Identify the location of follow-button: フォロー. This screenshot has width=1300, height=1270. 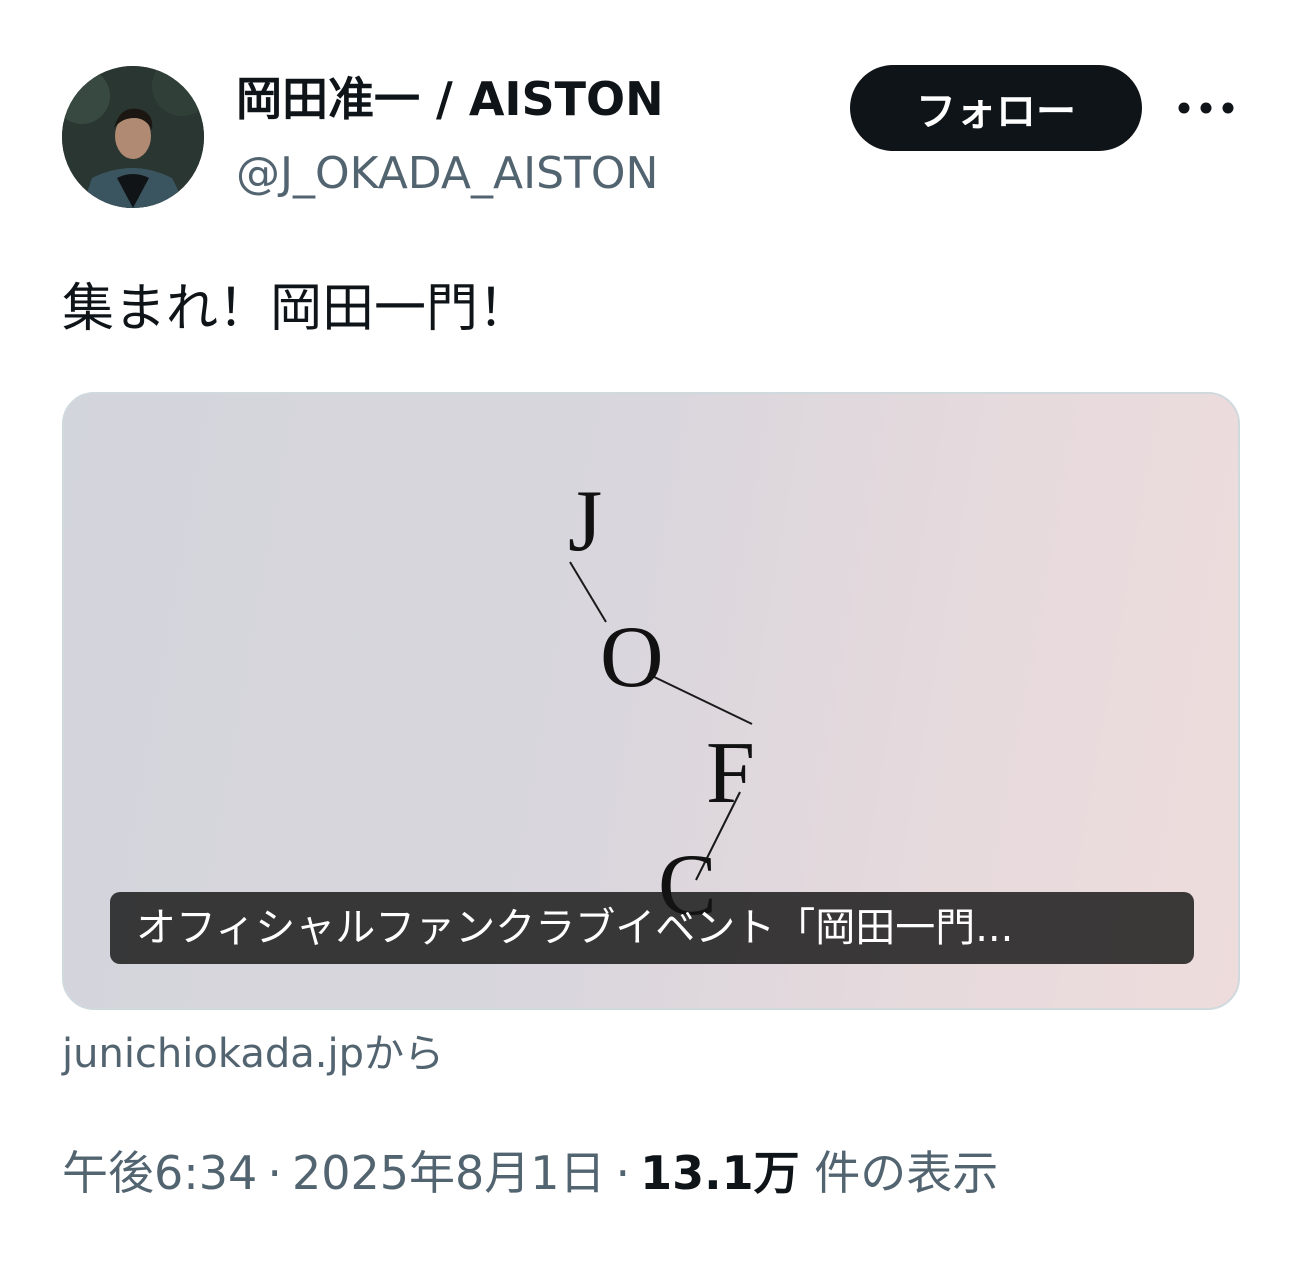
(996, 108).